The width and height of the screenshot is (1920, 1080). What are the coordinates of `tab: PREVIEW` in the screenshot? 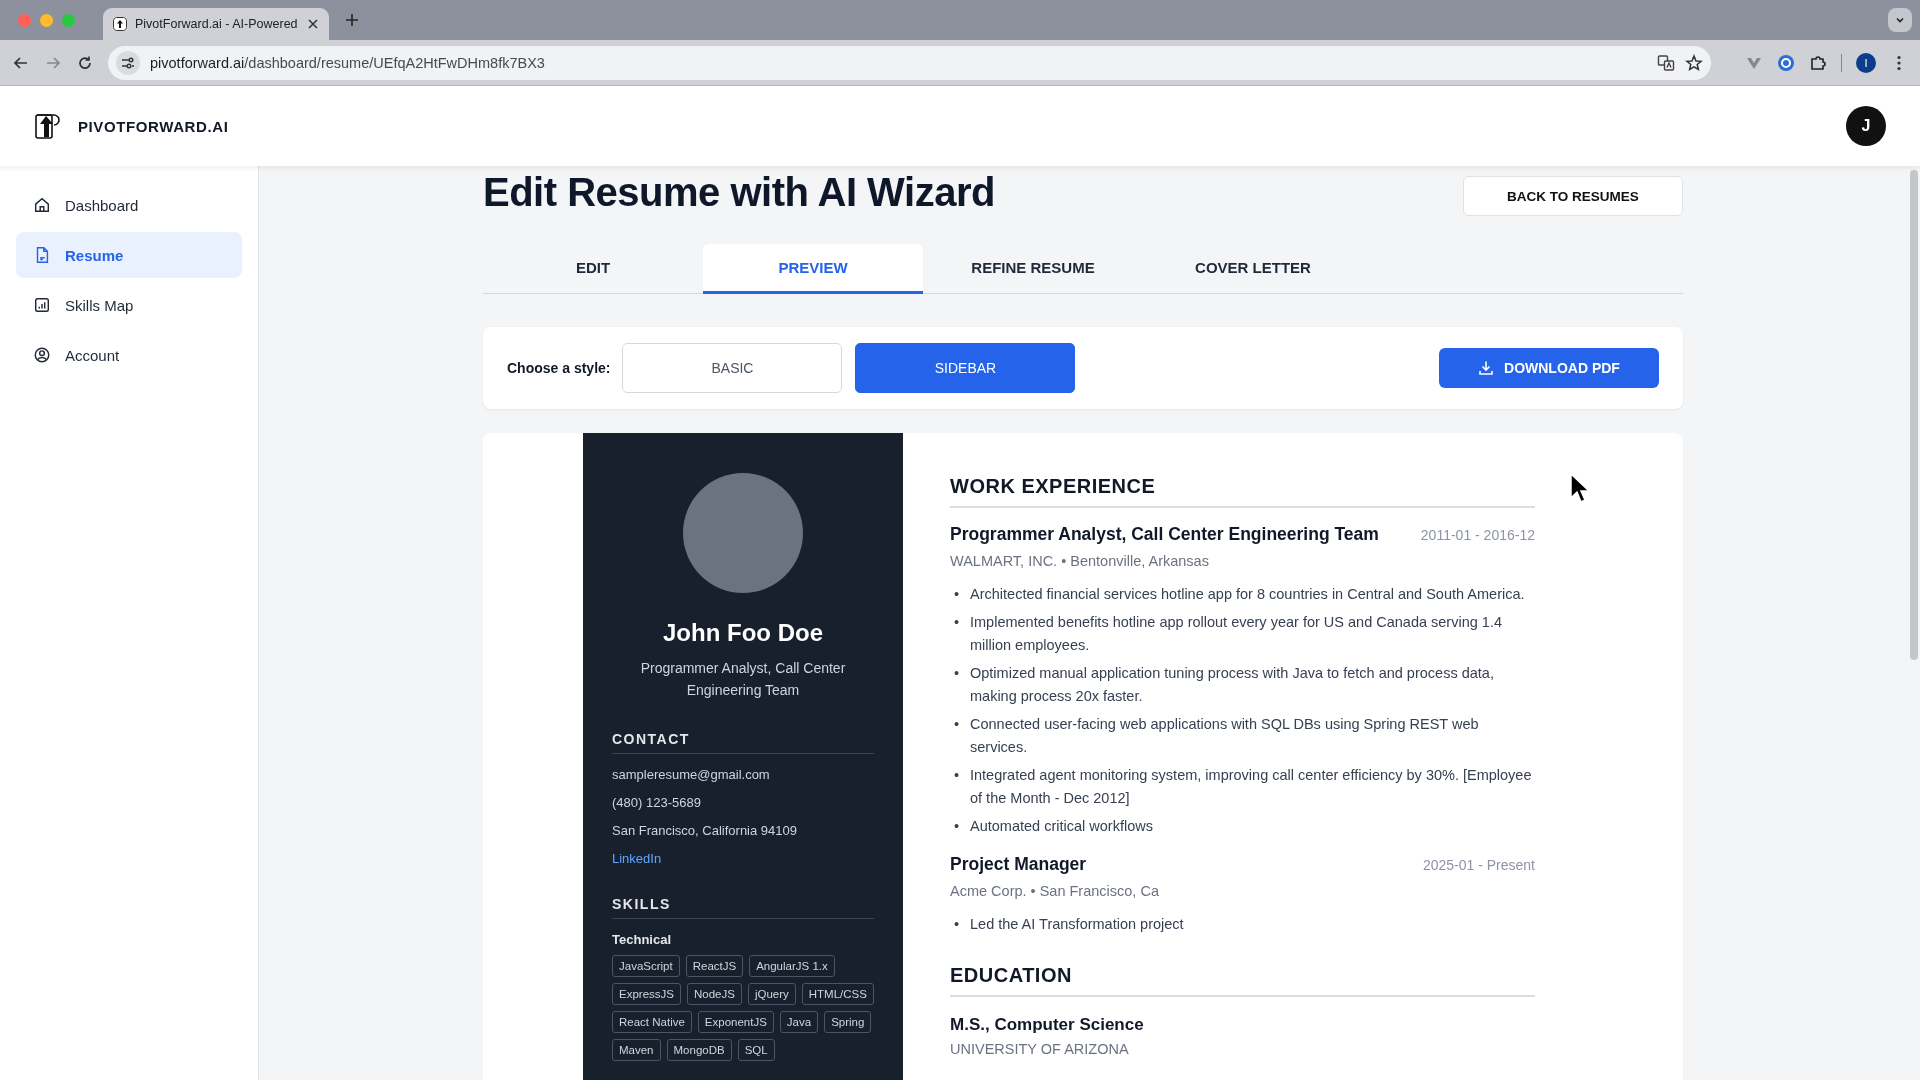 It's located at (813, 269).